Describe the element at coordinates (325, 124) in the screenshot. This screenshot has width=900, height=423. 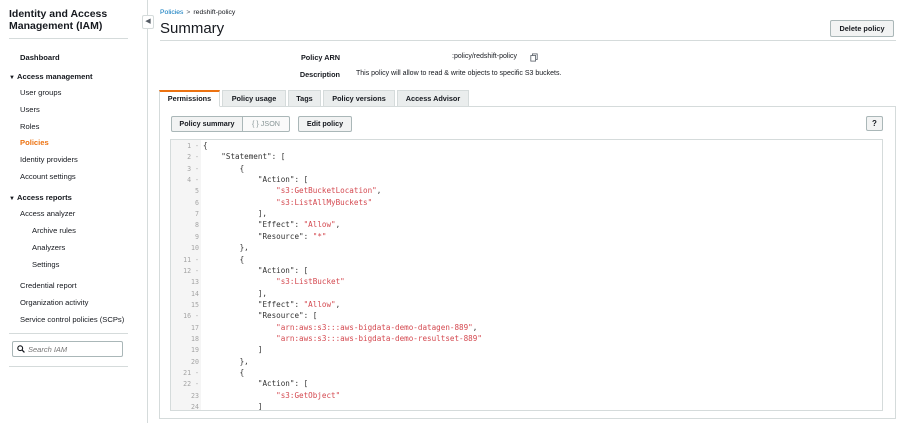
I see `edit-policy-button: Edit policy` at that location.